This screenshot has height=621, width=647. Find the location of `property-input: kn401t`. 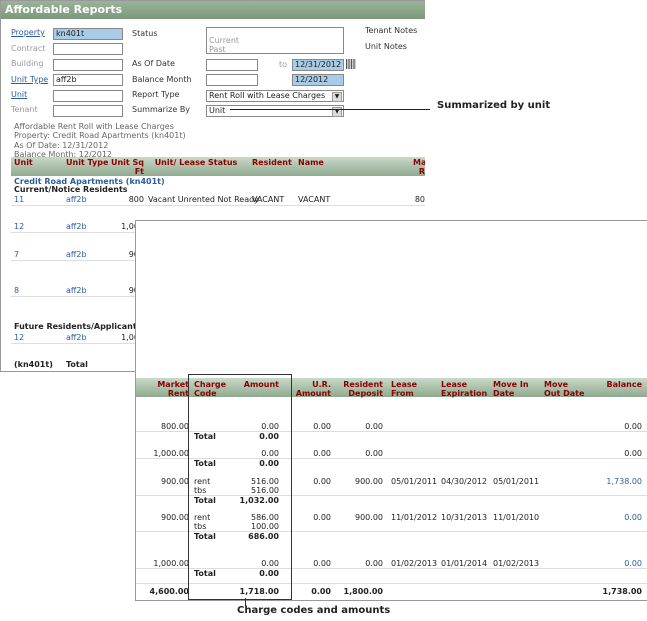

property-input: kn401t is located at coordinates (88, 34).